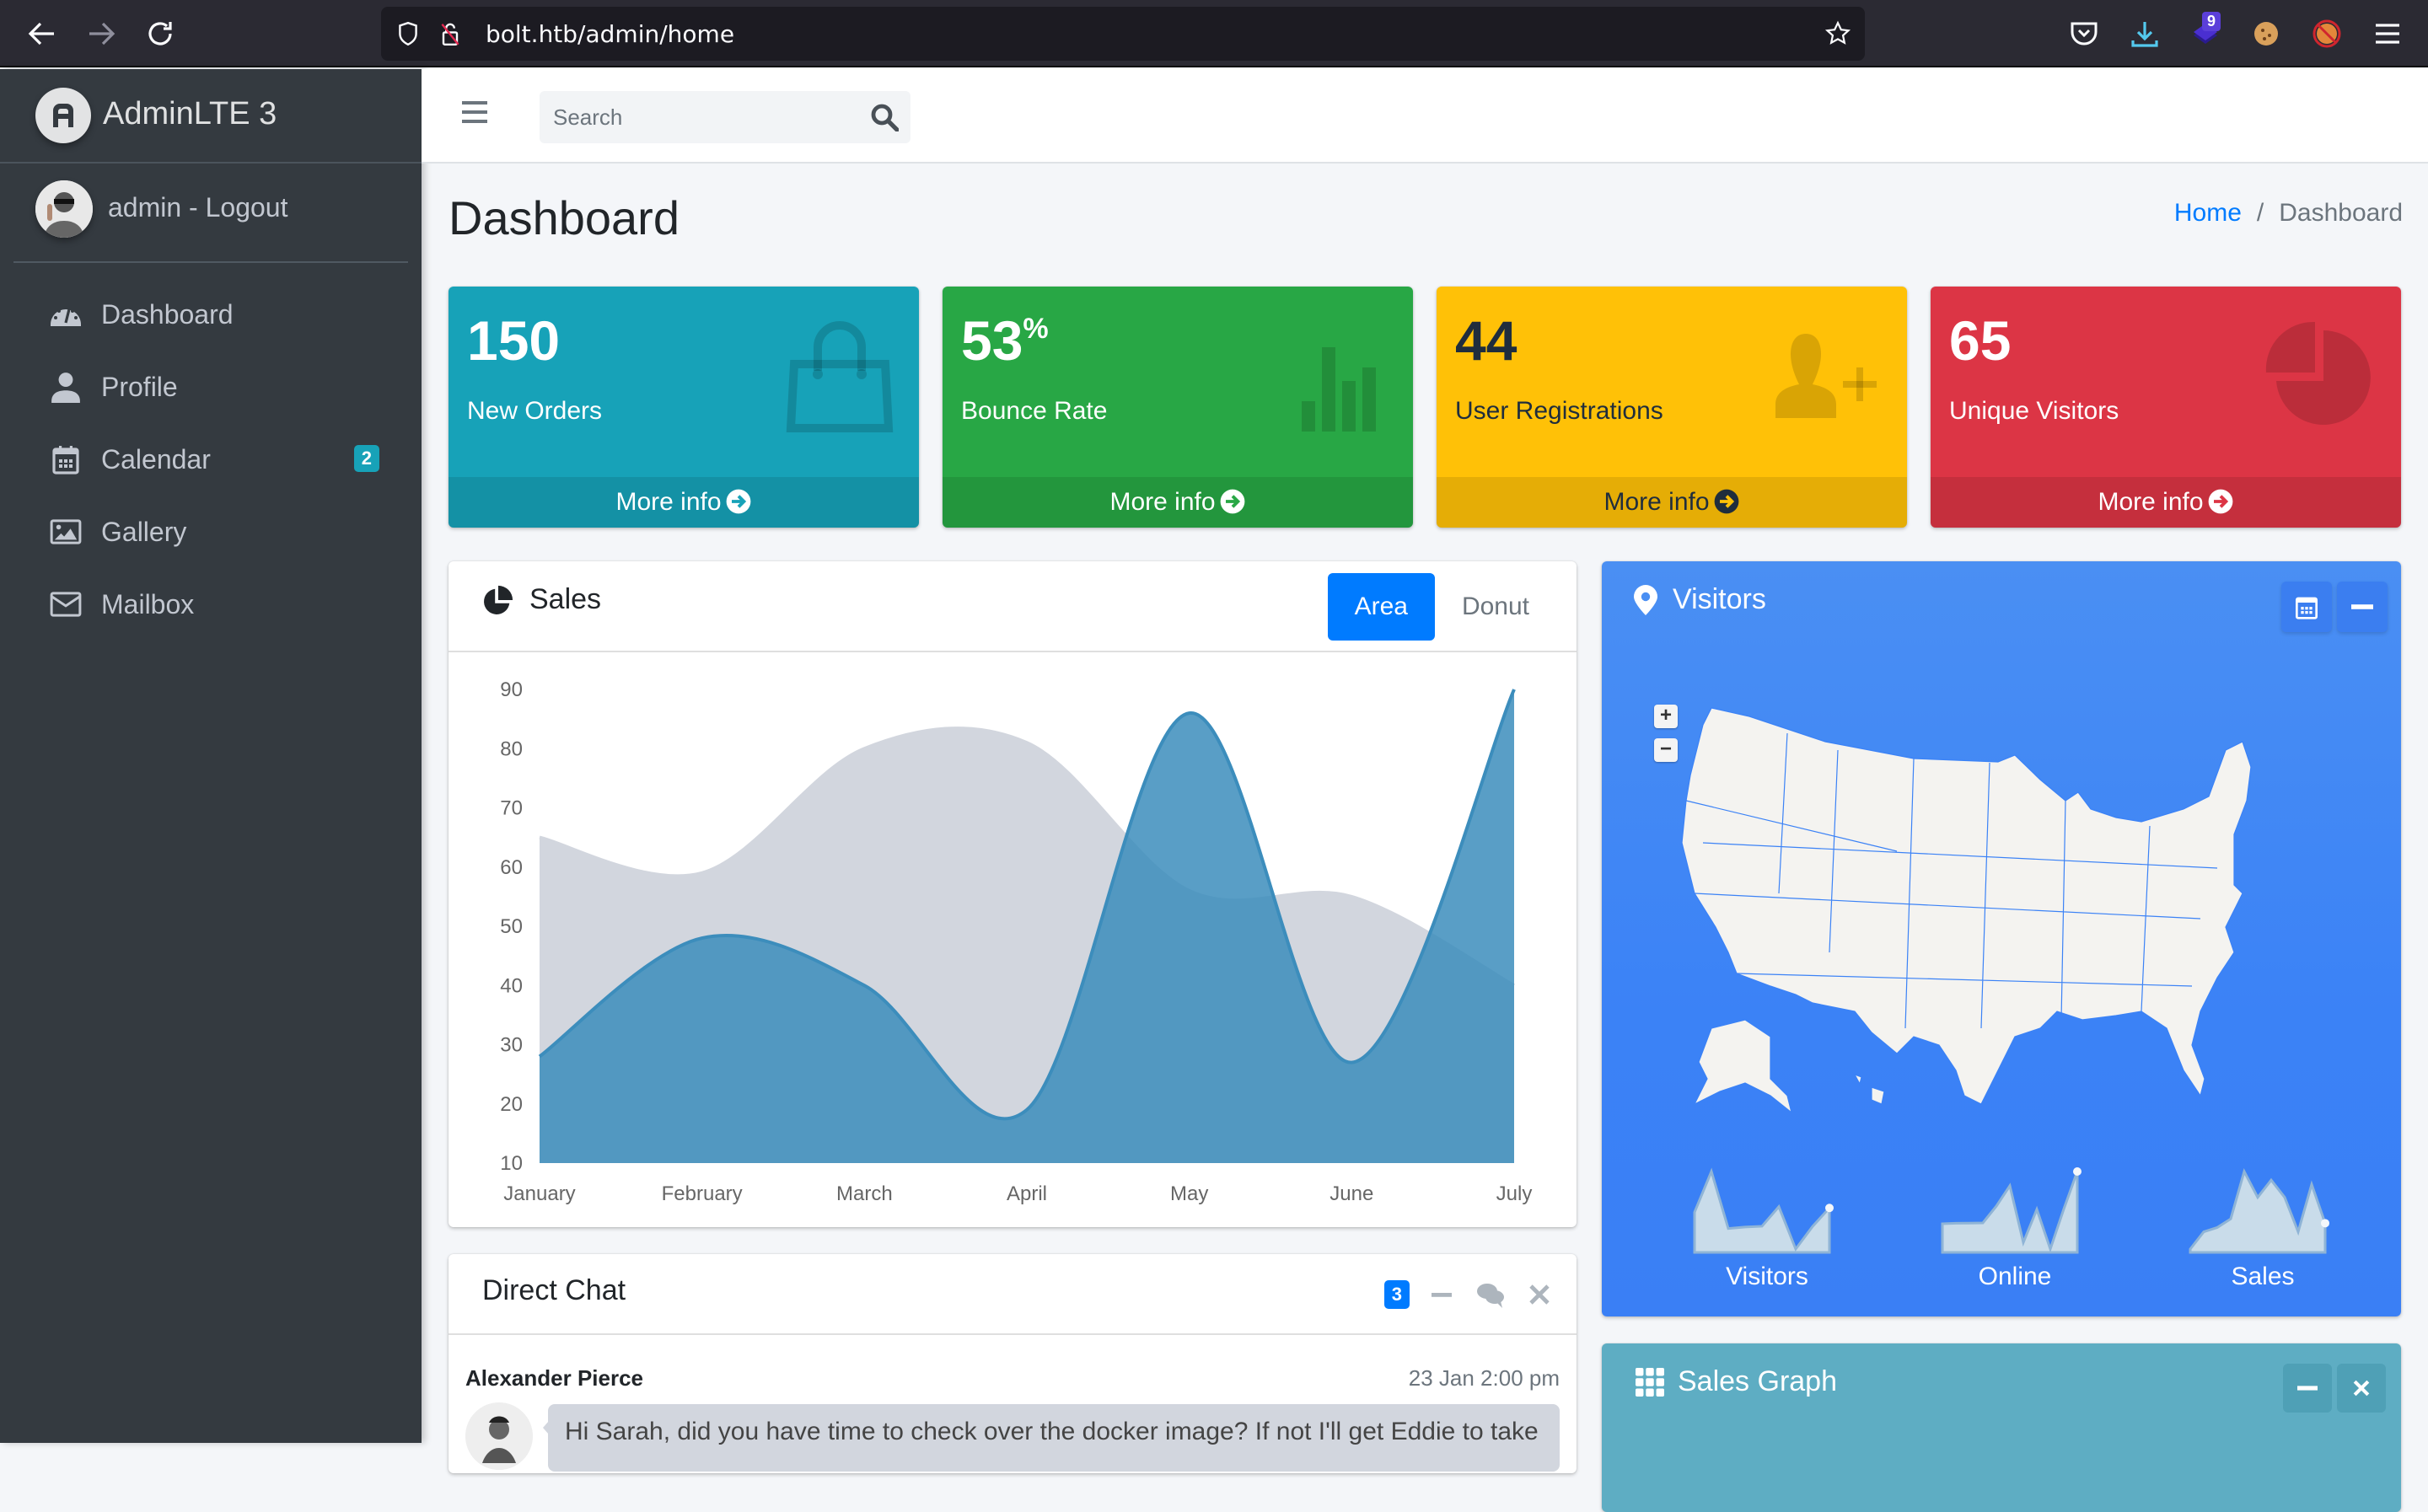  Describe the element at coordinates (511, 926) in the screenshot. I see `y-tick-label: 50` at that location.